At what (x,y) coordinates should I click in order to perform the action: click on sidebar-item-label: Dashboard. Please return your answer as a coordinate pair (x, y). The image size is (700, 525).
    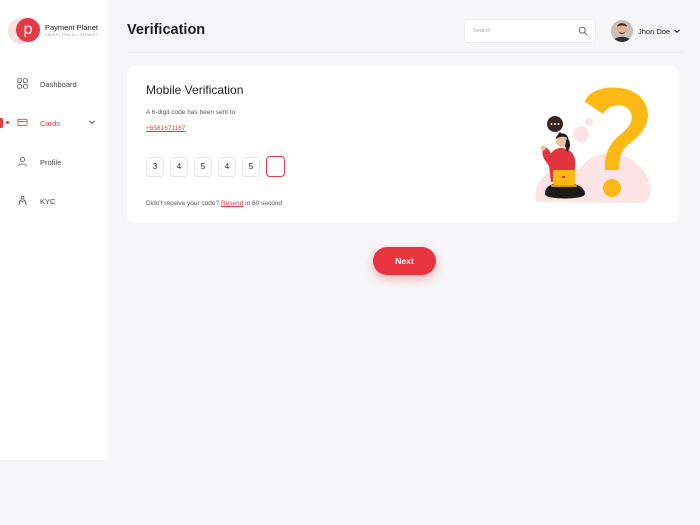
    Looking at the image, I should click on (58, 84).